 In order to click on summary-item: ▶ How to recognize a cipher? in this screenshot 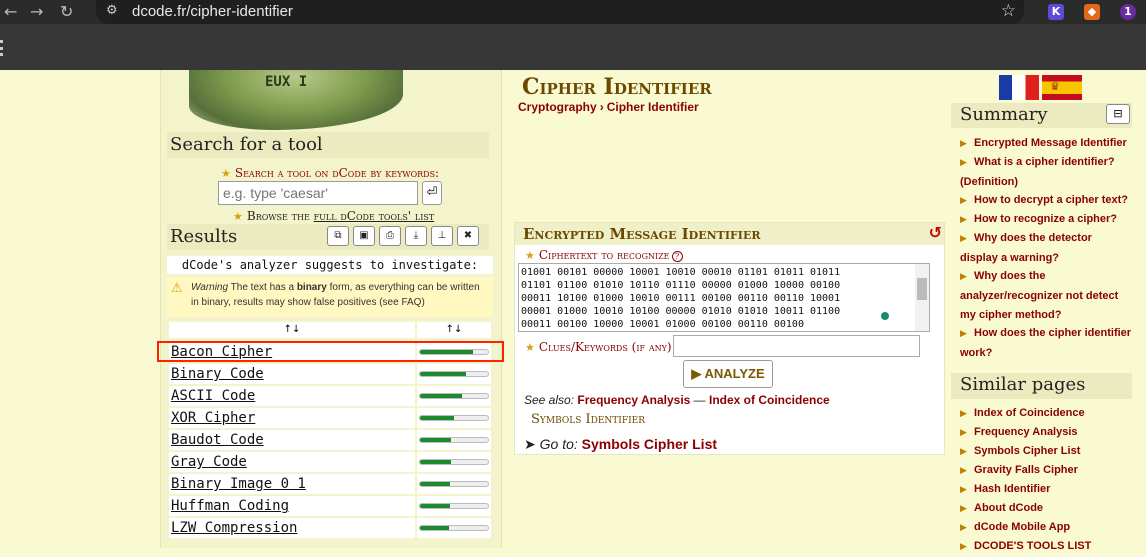, I will do `click(1046, 220)`.